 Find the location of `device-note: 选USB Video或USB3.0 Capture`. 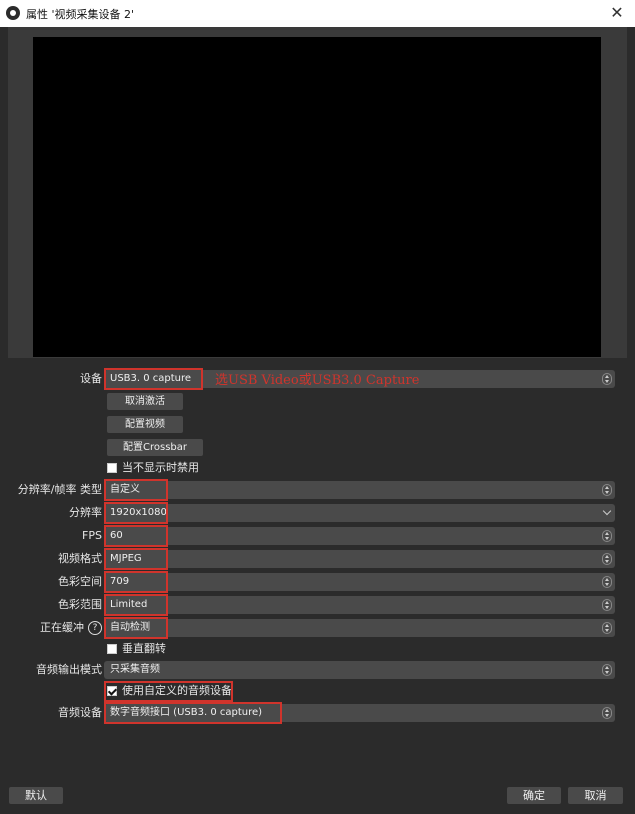

device-note: 选USB Video或USB3.0 Capture is located at coordinates (317, 380).